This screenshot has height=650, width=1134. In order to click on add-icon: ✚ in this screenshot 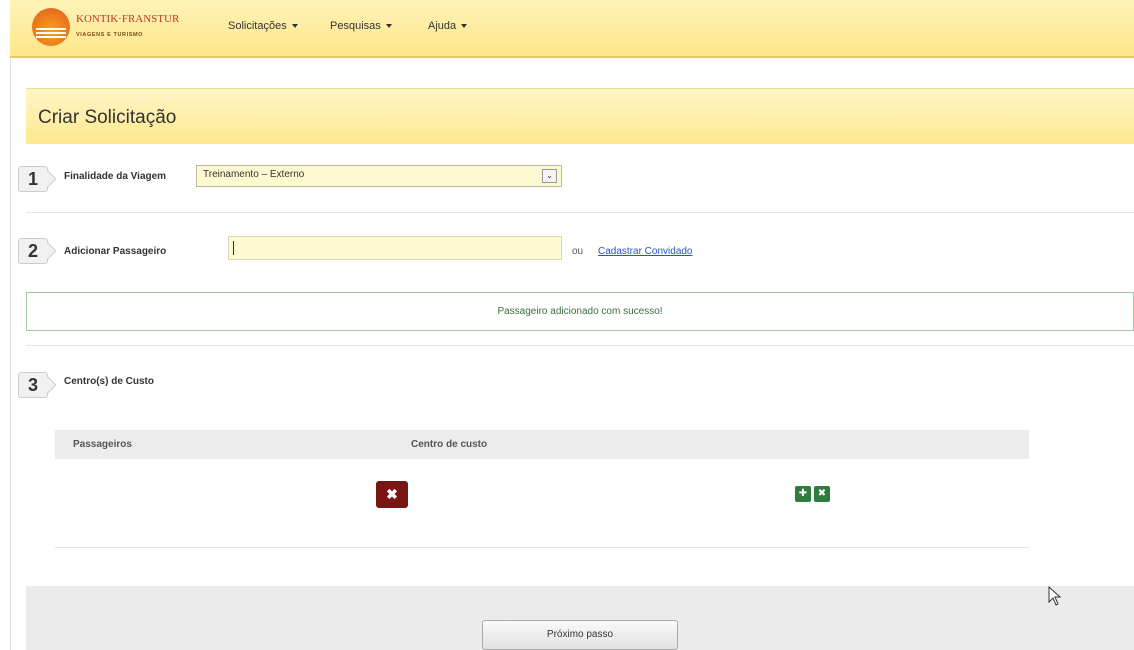, I will do `click(803, 493)`.